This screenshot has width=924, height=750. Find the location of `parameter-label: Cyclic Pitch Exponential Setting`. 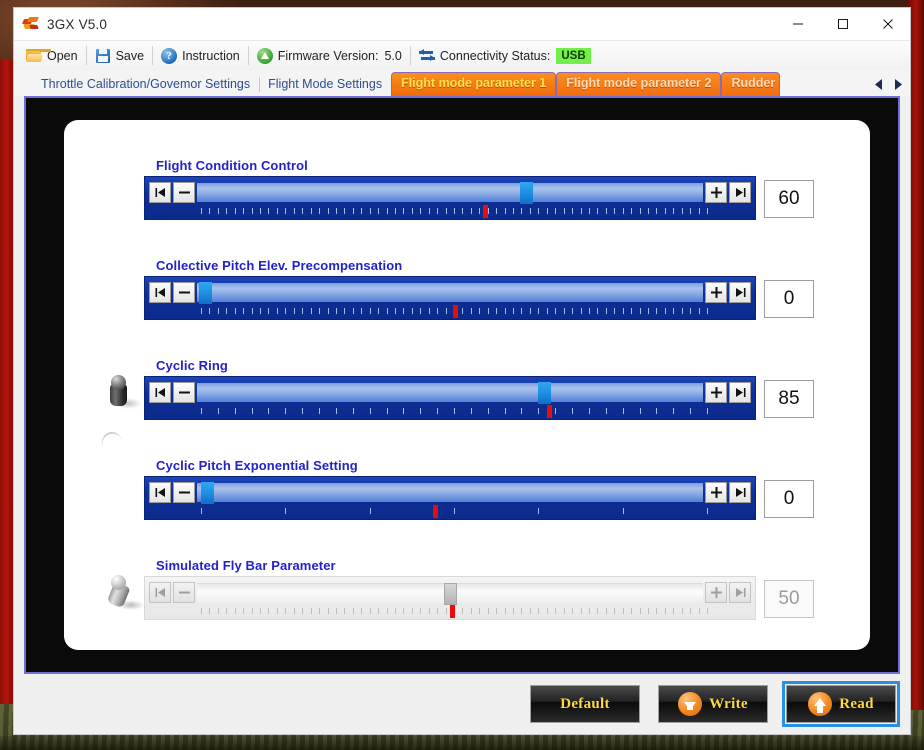

parameter-label: Cyclic Pitch Exponential Setting is located at coordinates (257, 465).